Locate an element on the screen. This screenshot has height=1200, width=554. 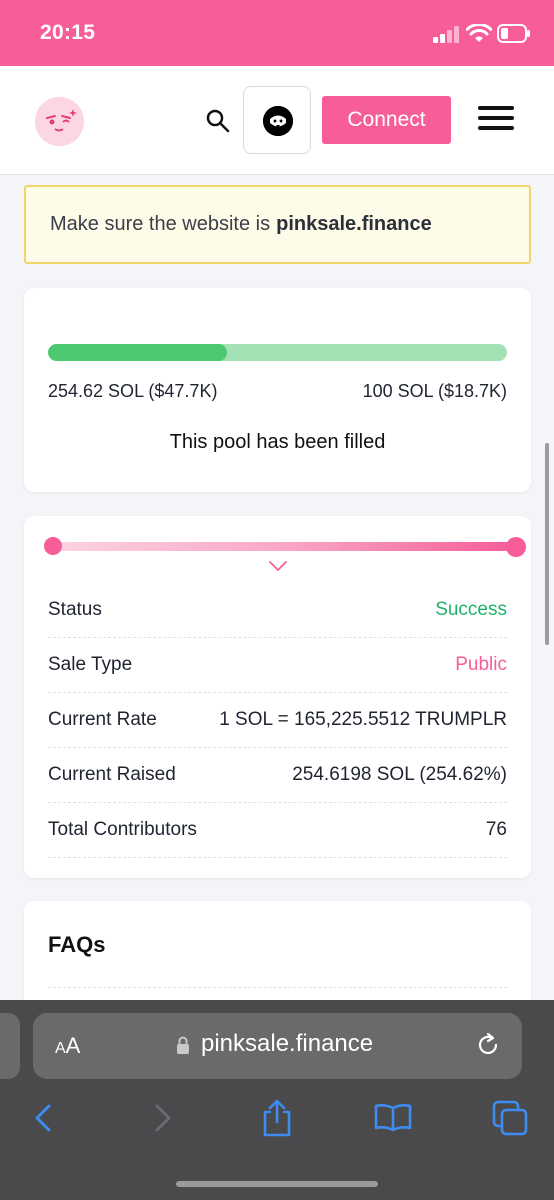
timeline-start-dot is located at coordinates (53, 546).